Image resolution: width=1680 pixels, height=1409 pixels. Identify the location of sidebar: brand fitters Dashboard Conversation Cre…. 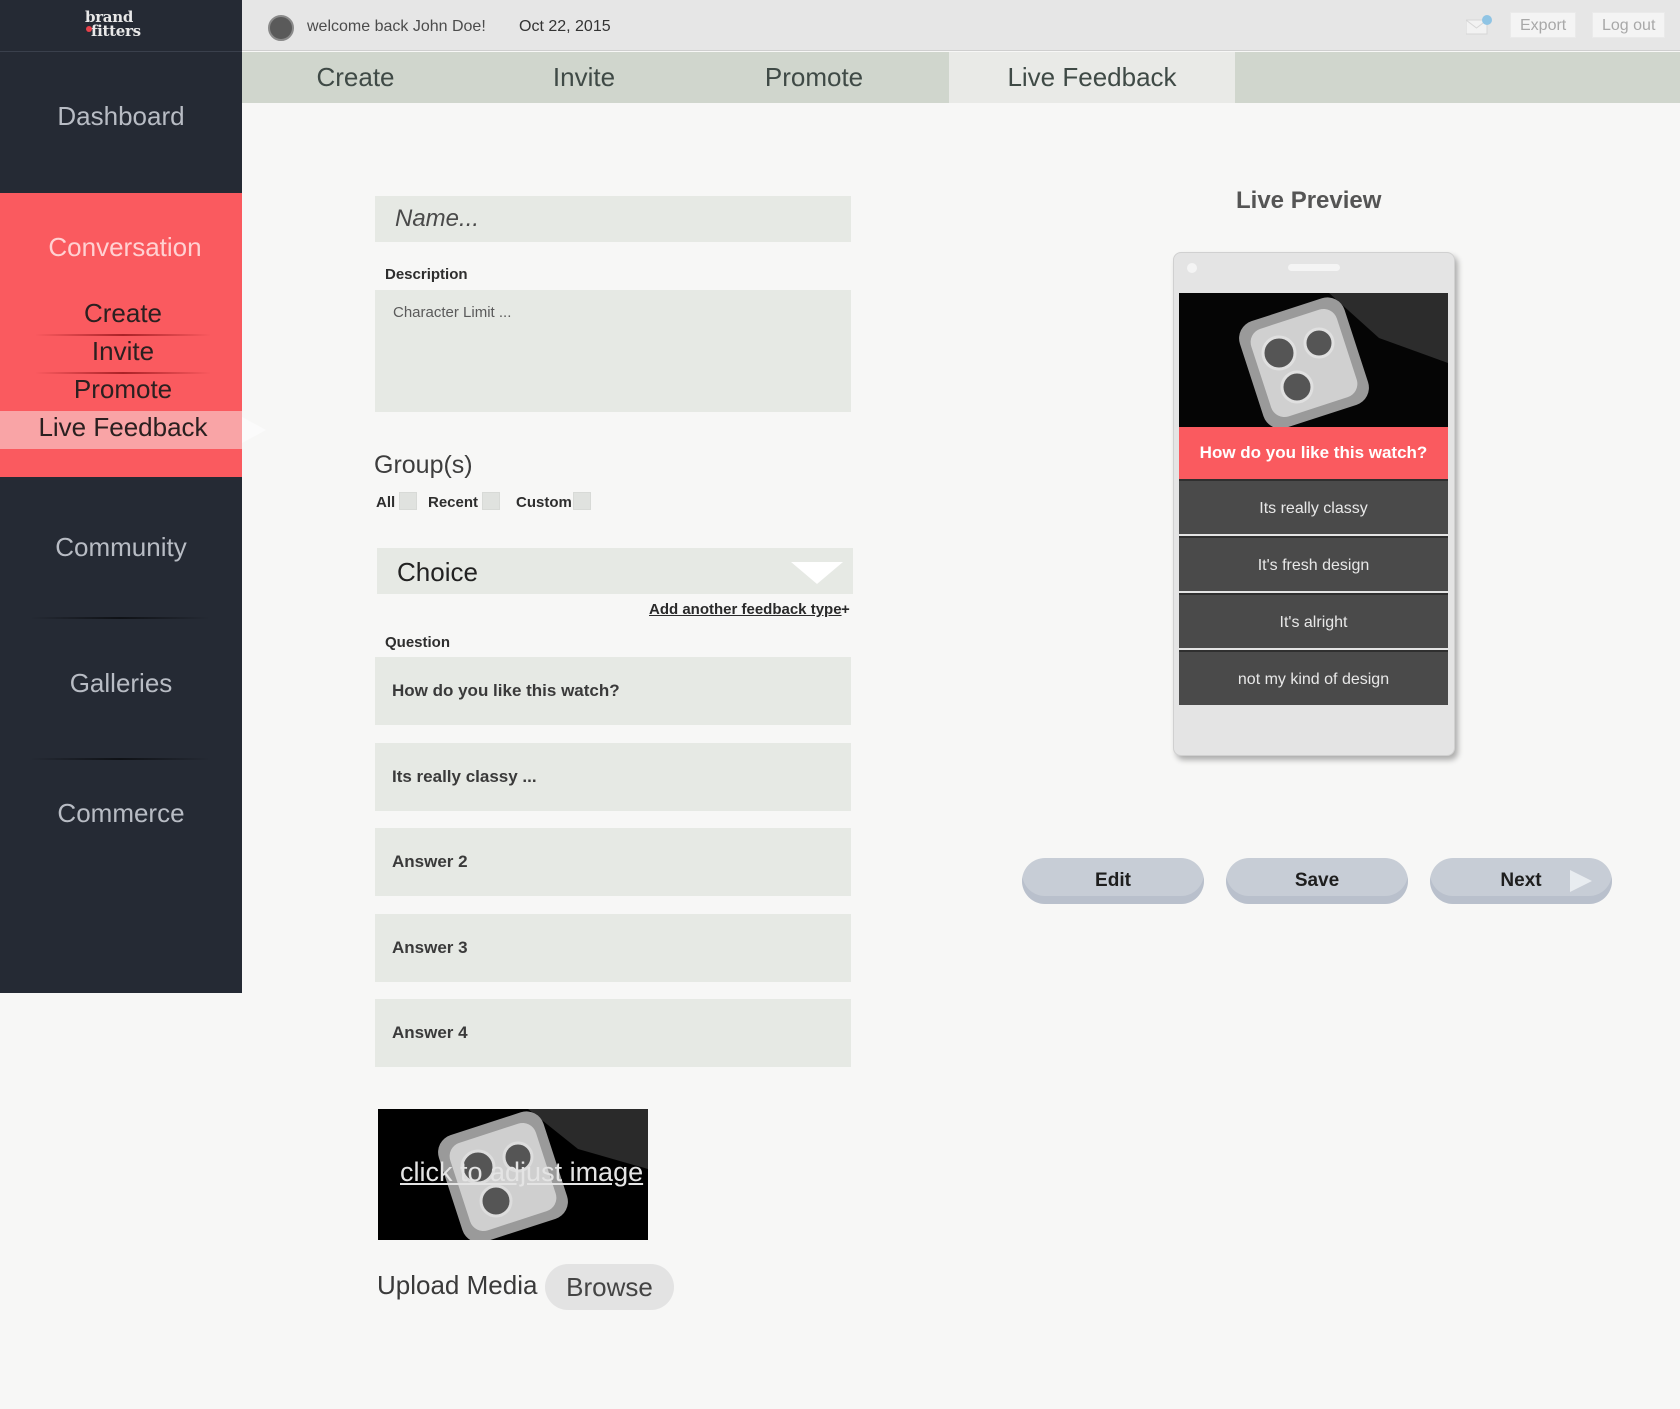
(121, 496).